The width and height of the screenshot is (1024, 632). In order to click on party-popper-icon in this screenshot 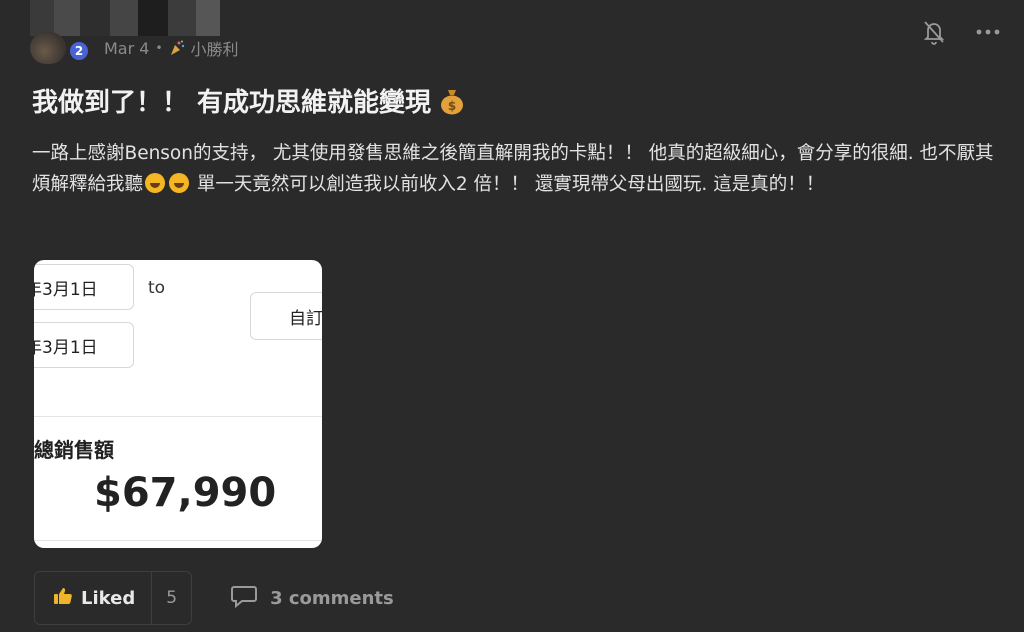, I will do `click(177, 48)`.